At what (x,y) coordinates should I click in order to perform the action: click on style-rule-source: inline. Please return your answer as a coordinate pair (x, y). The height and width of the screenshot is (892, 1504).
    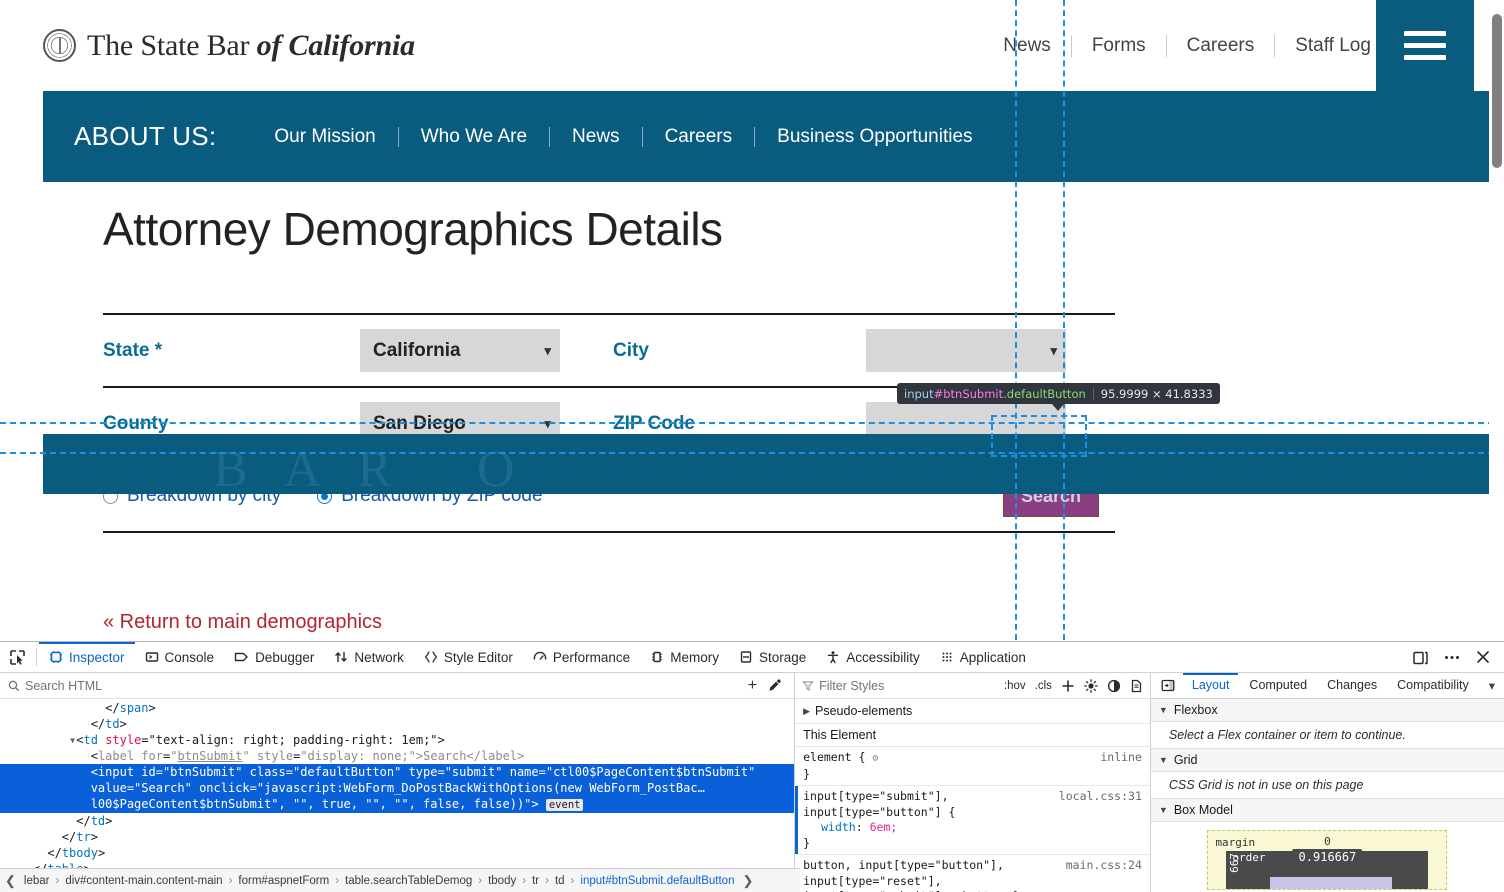
    Looking at the image, I should click on (1121, 758).